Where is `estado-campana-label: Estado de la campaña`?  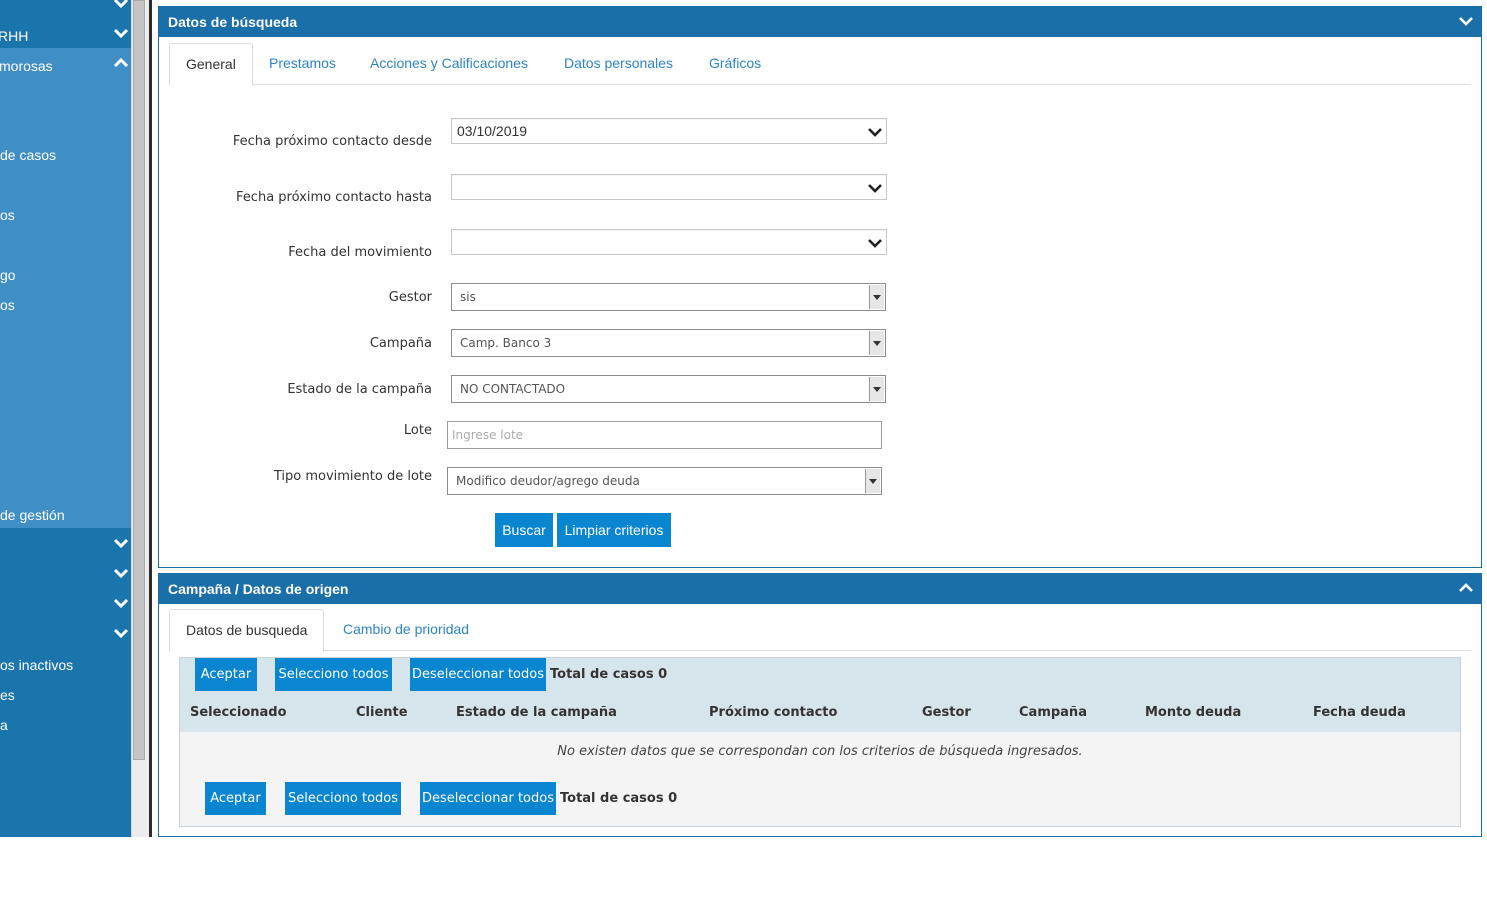 estado-campana-label: Estado de la campaña is located at coordinates (359, 389).